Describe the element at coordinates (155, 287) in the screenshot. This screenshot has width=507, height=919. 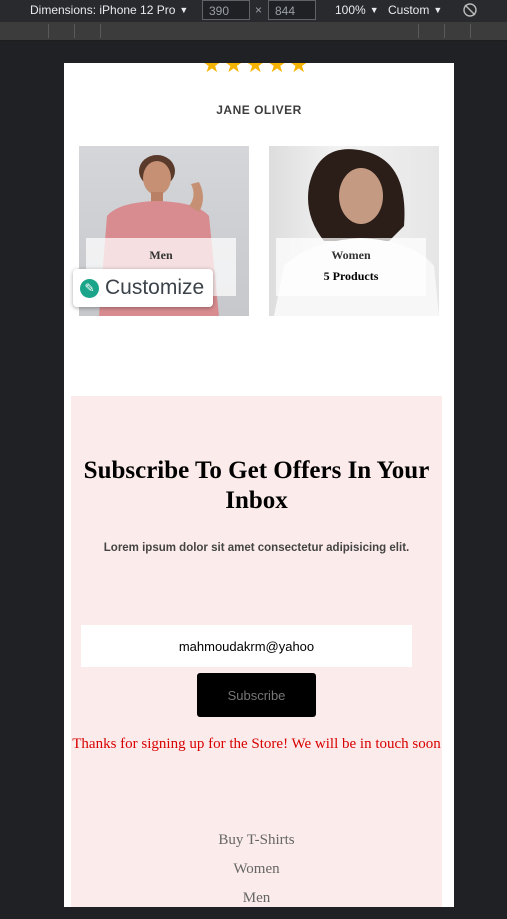
I see `customize-label: Customize` at that location.